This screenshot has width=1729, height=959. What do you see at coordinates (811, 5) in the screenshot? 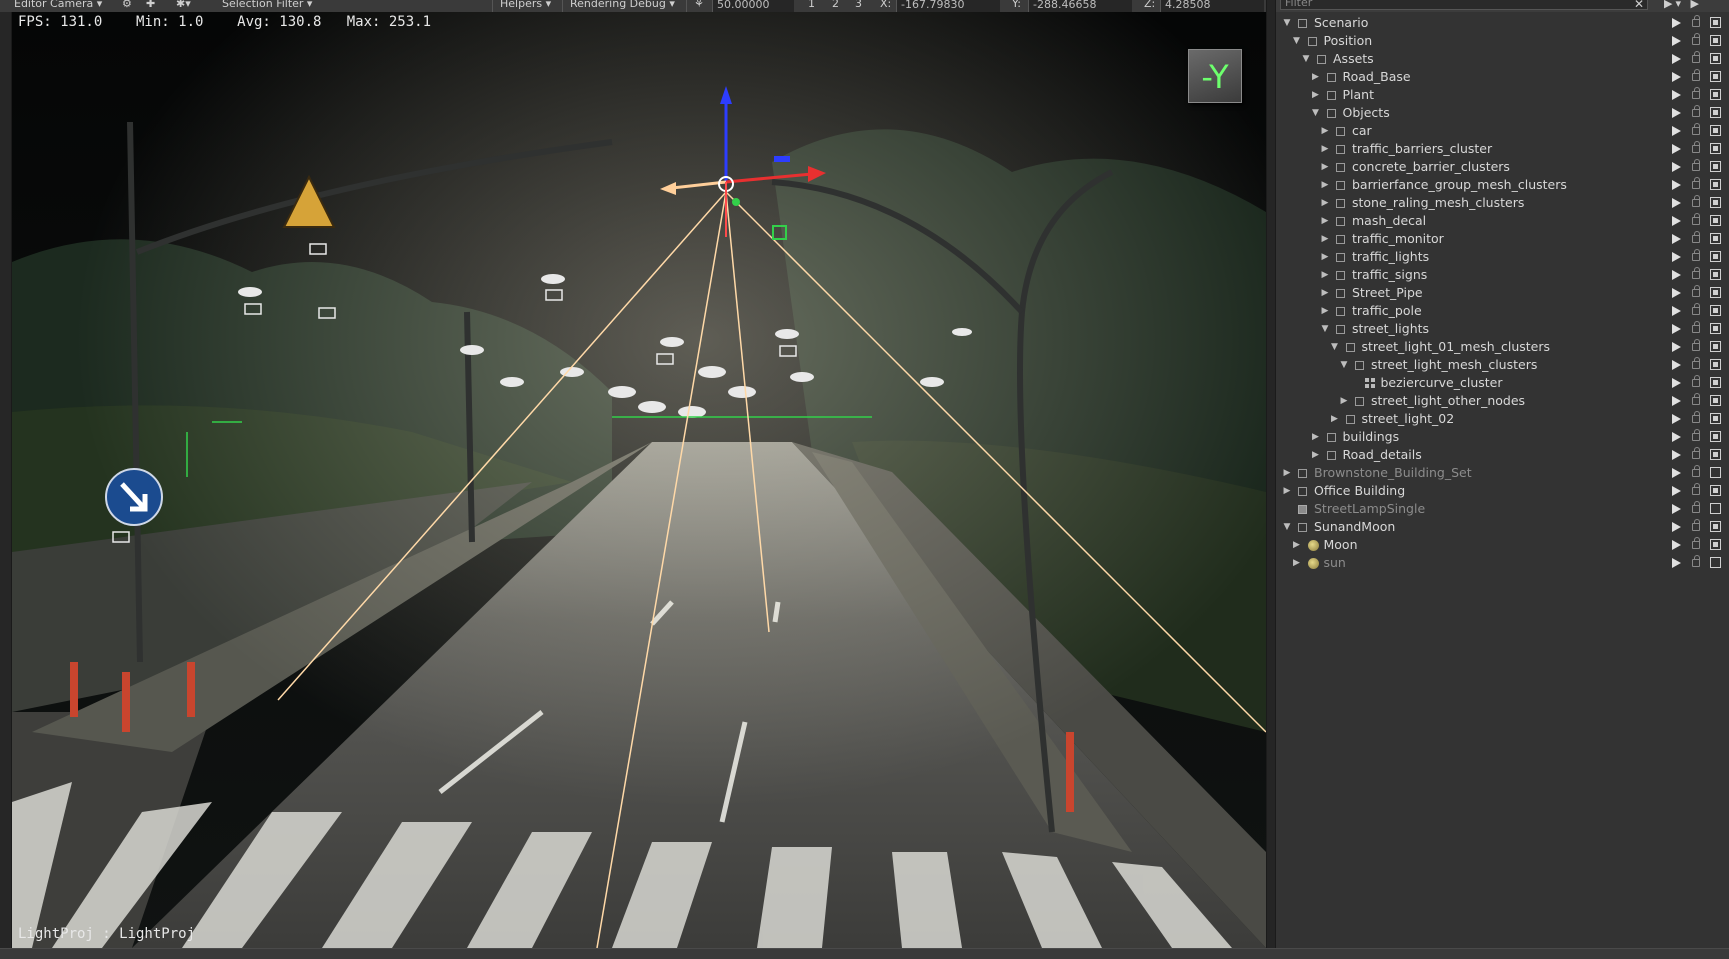
I see `view-1-button: 1` at bounding box center [811, 5].